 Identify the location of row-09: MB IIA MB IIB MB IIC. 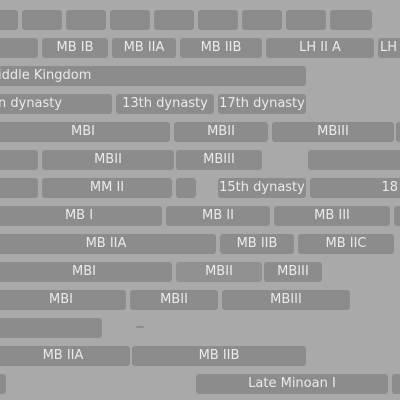
(200, 244).